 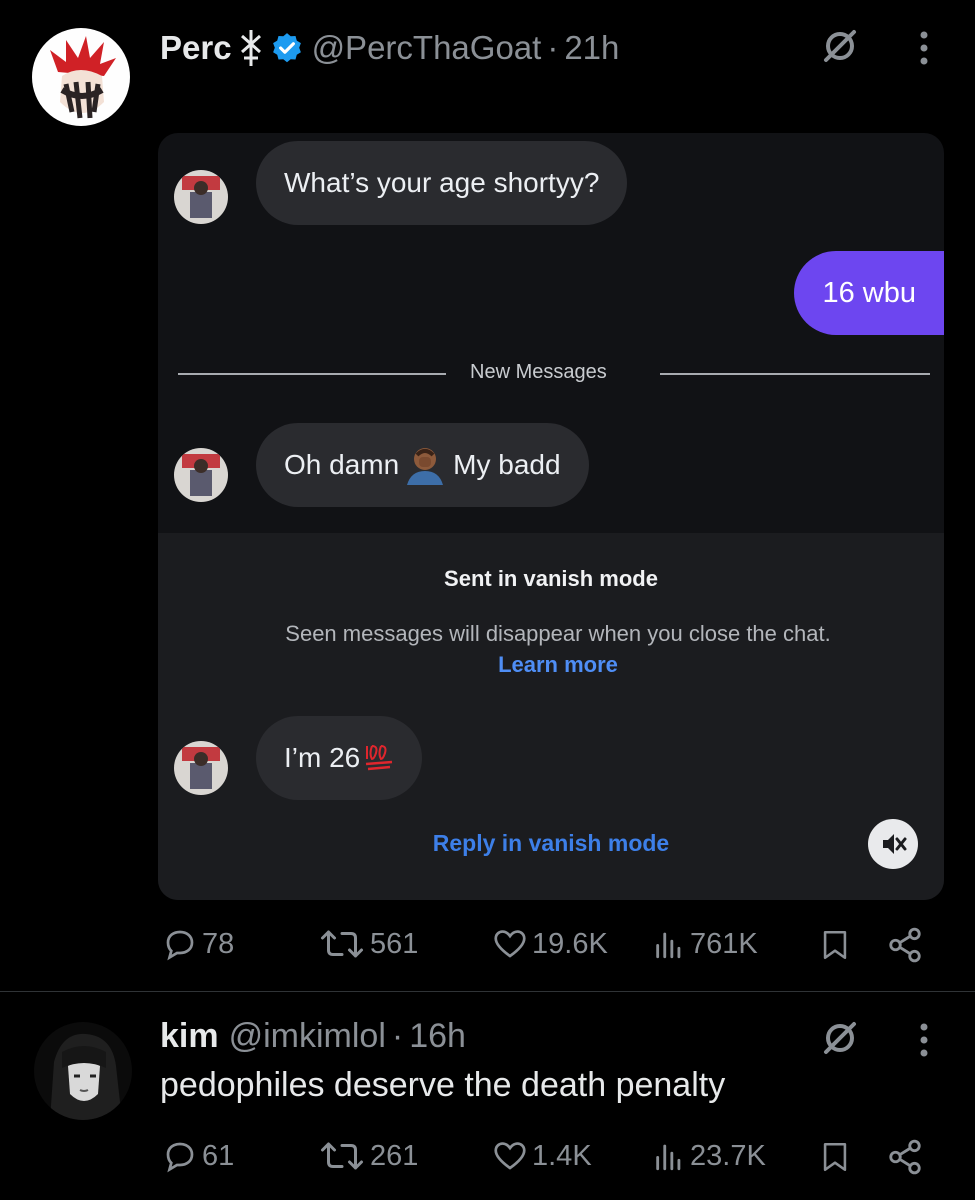 I want to click on repost-action: 261, so click(x=368, y=1156).